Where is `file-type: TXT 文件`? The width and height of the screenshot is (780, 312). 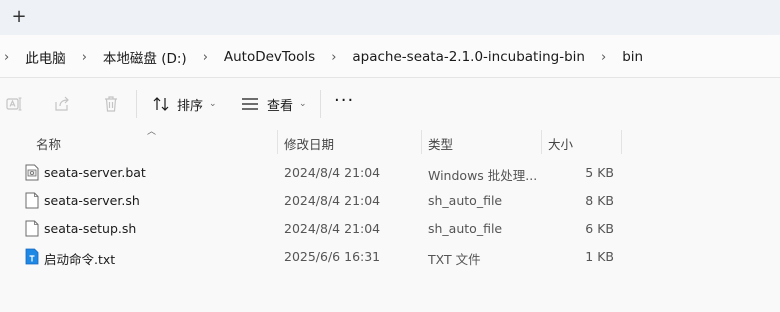
file-type: TXT 文件 is located at coordinates (454, 259).